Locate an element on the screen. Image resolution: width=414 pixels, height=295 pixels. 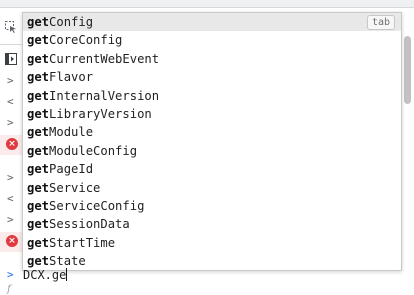
console-input-text: DCX.ge is located at coordinates (45, 275).